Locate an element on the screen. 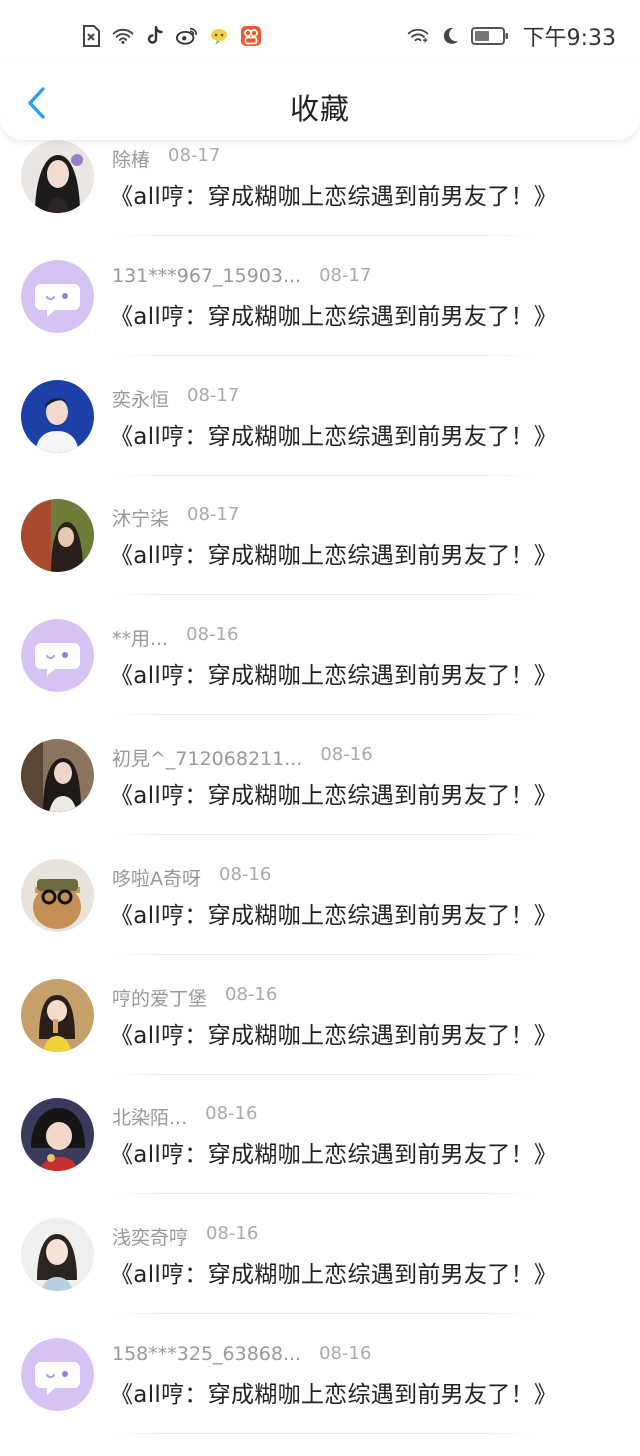 The height and width of the screenshot is (1456, 640). top-navigation-bar: 收藏 is located at coordinates (320, 102).